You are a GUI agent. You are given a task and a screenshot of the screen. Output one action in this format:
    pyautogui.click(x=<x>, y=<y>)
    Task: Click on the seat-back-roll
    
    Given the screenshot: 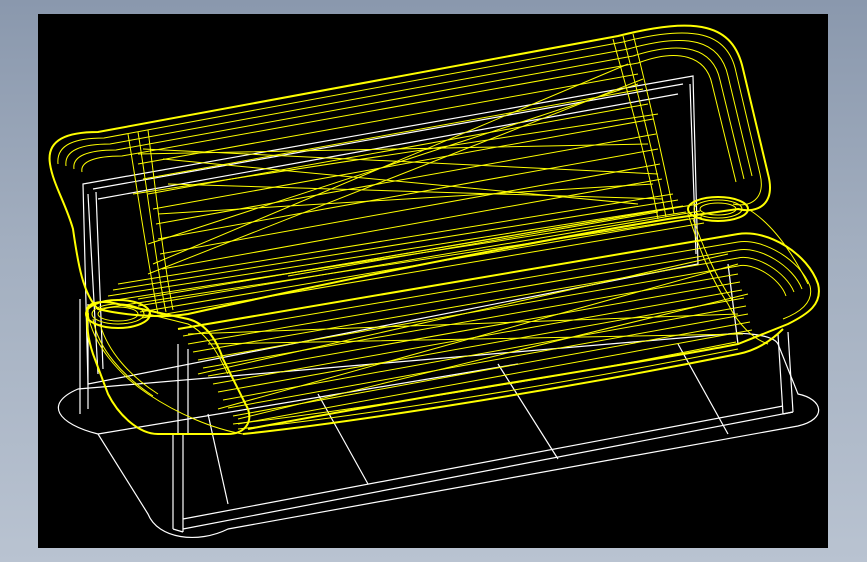 What is the action you would take?
    pyautogui.click(x=421, y=261)
    